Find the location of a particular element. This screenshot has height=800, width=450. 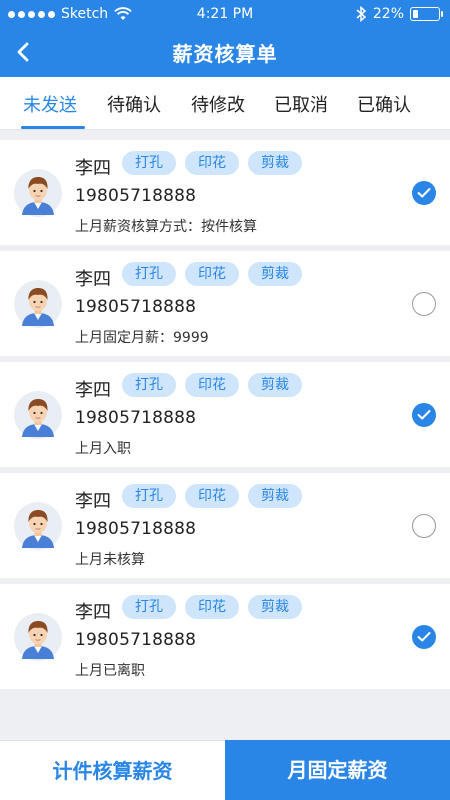

salary-note: 上月未核算 is located at coordinates (110, 560).